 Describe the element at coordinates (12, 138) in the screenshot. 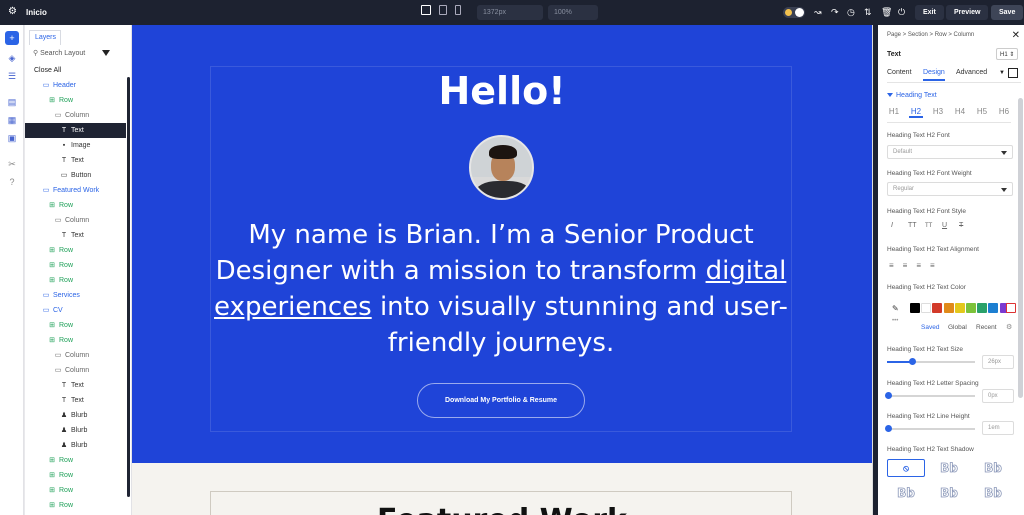

I see `portability-icon: ▣` at that location.